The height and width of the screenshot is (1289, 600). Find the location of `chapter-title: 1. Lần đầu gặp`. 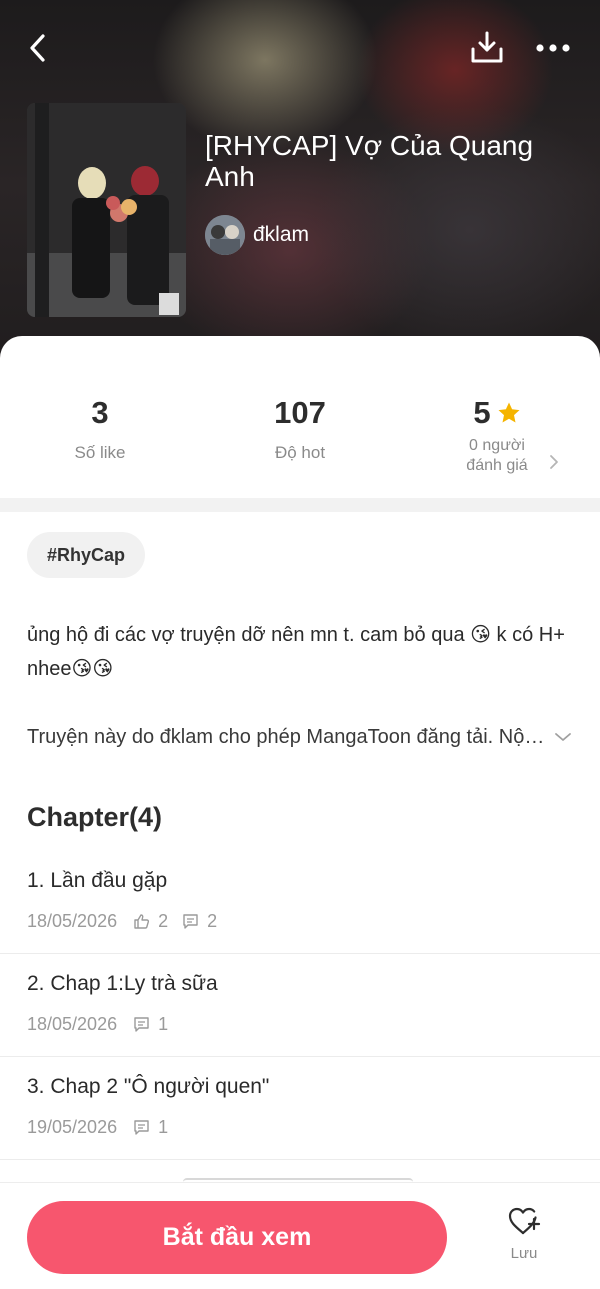

chapter-title: 1. Lần đầu gặp is located at coordinates (97, 880).